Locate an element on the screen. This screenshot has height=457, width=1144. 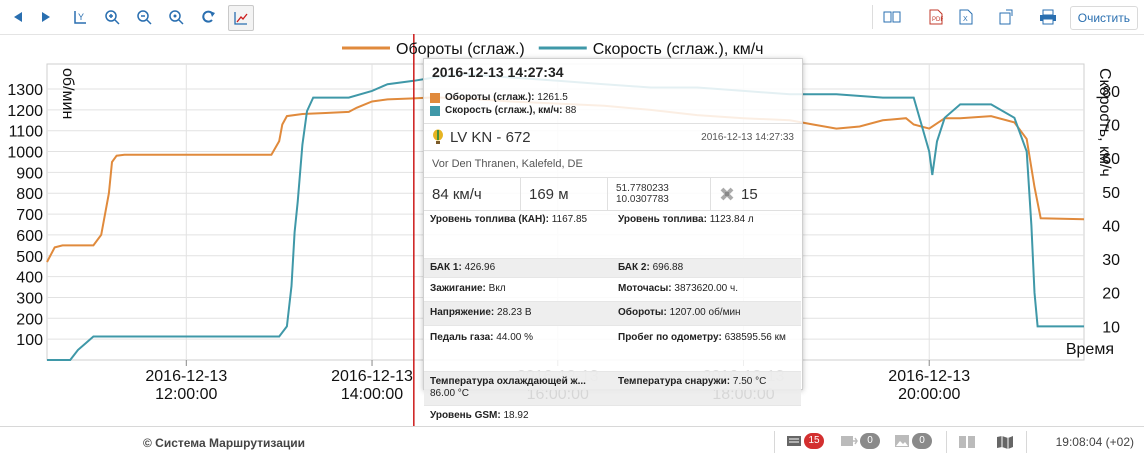
toolbar: Y PDF X Очистить is located at coordinates (572, 17).